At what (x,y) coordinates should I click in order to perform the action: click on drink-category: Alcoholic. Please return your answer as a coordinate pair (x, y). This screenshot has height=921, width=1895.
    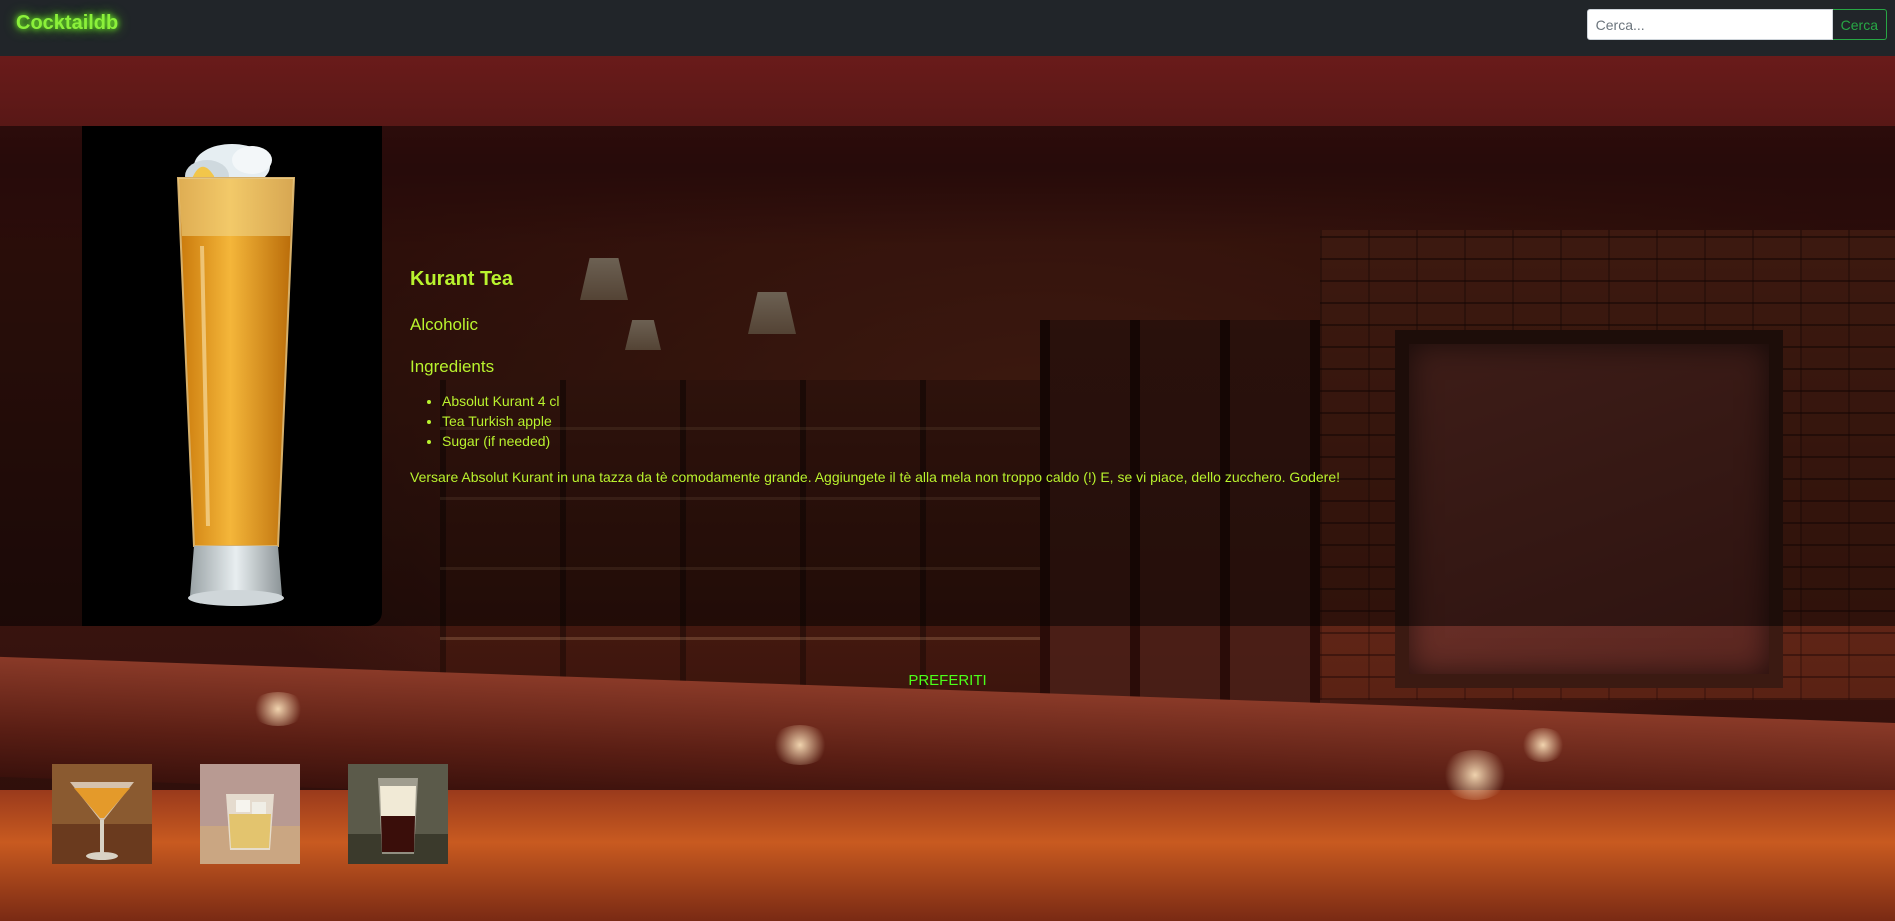
    Looking at the image, I should click on (444, 324).